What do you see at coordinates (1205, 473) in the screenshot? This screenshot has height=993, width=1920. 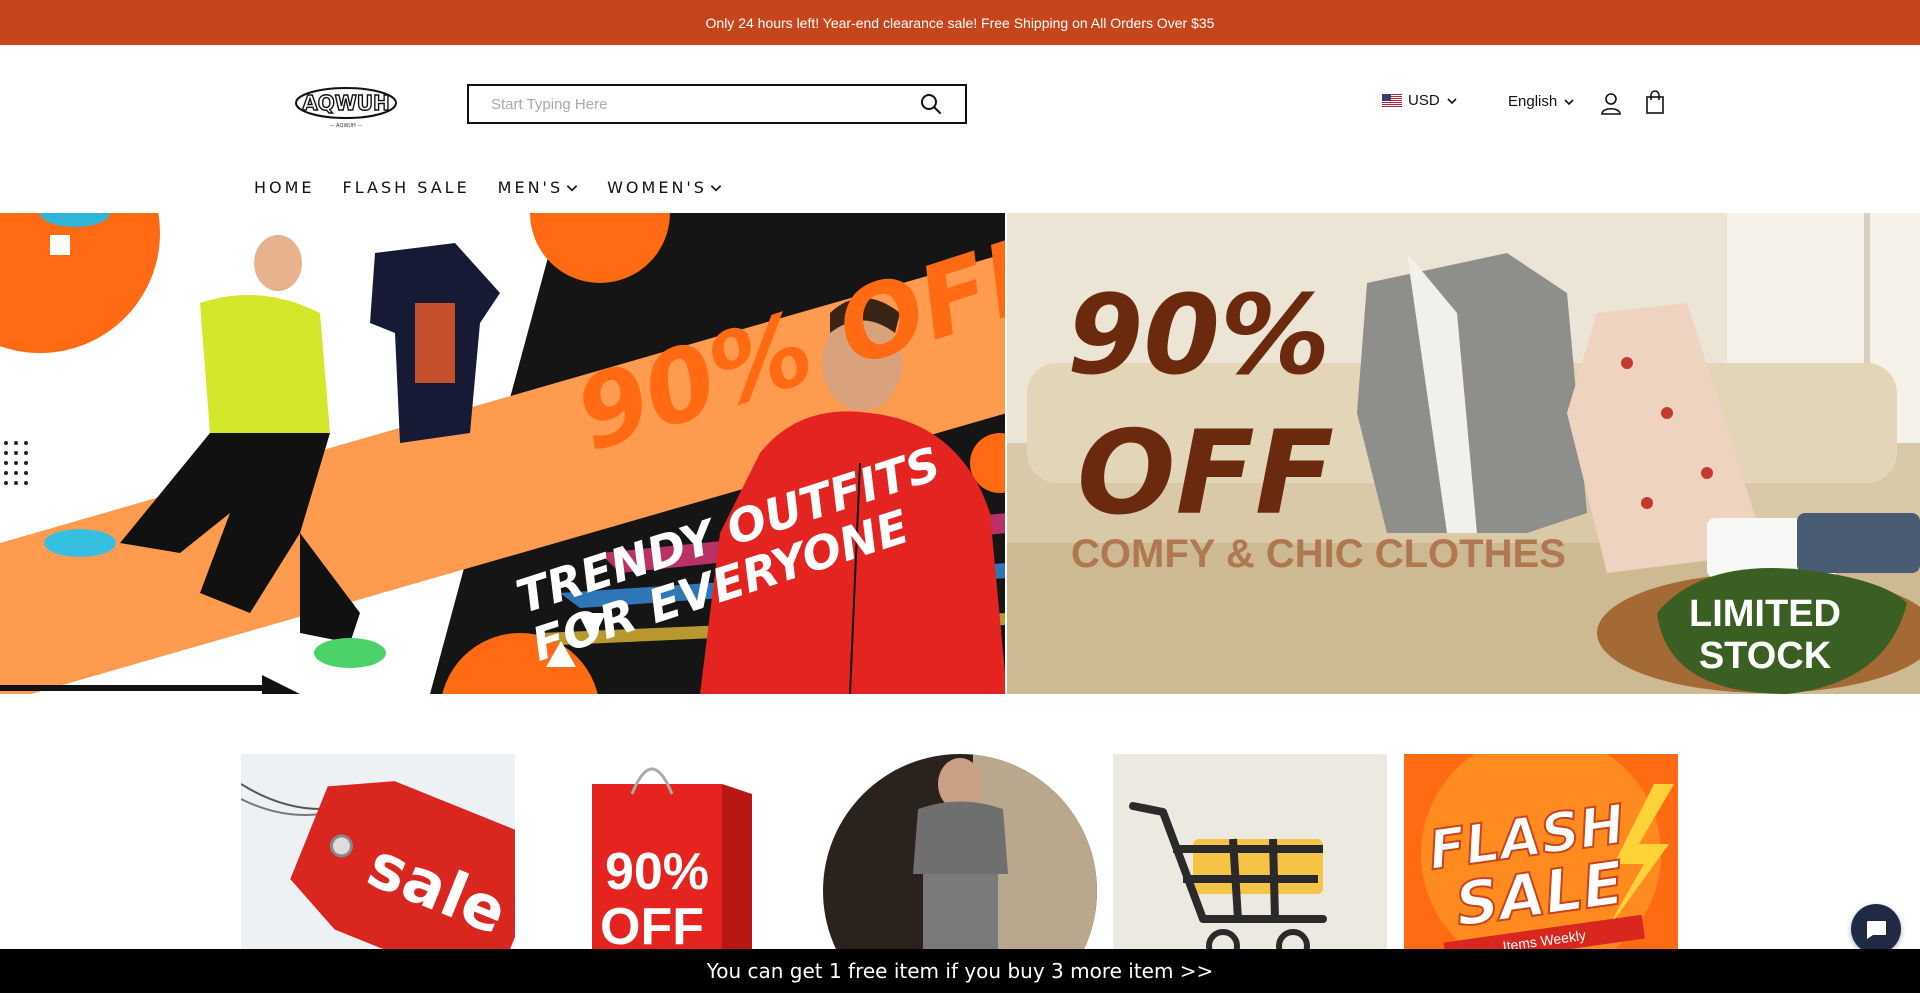 I see `hero-right-discount-line2: OFF` at bounding box center [1205, 473].